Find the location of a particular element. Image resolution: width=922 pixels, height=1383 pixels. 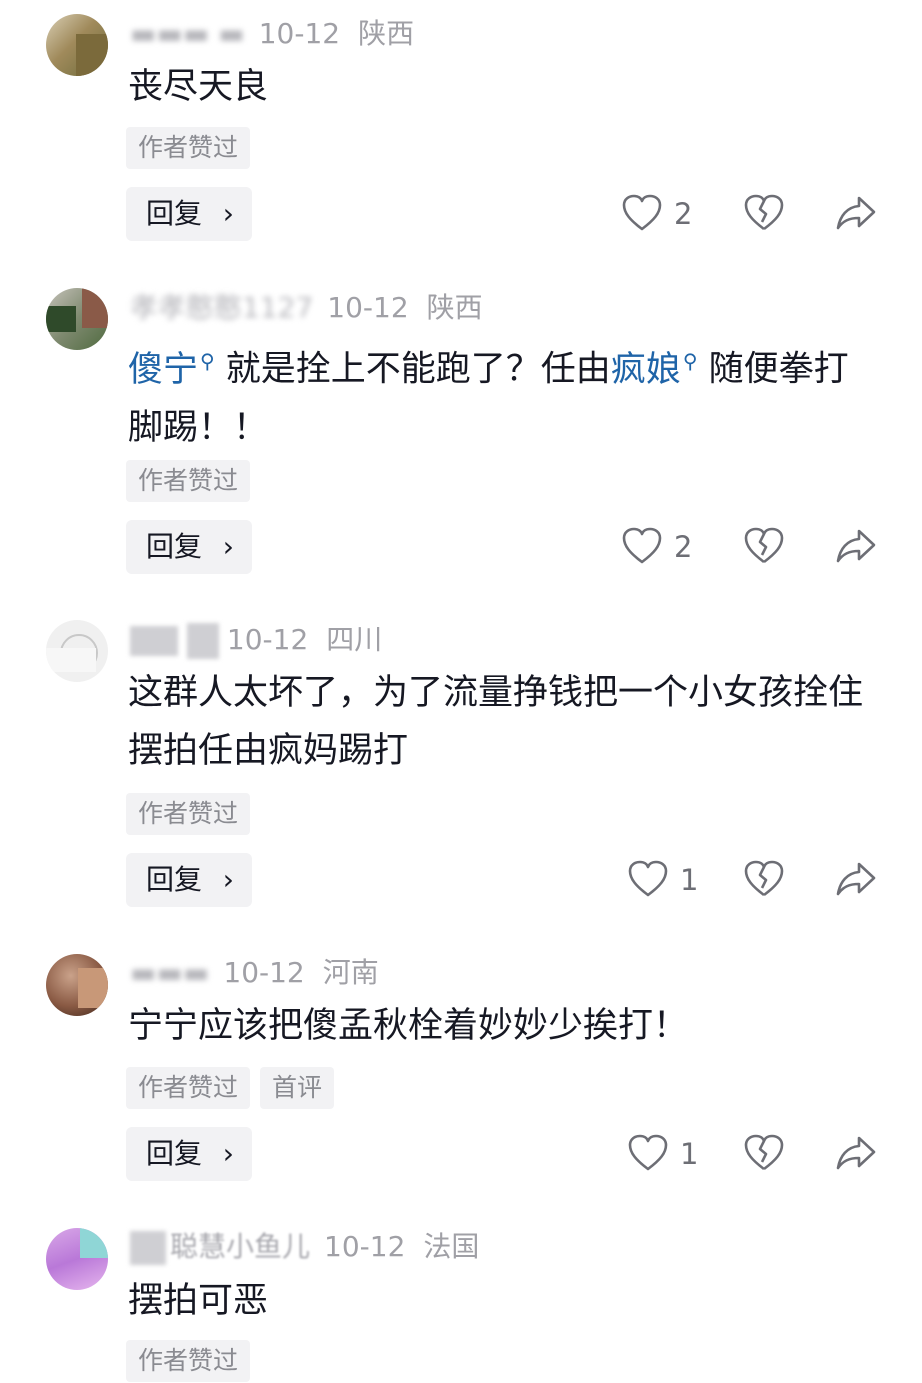

comment-location: 四川 is located at coordinates (354, 639).